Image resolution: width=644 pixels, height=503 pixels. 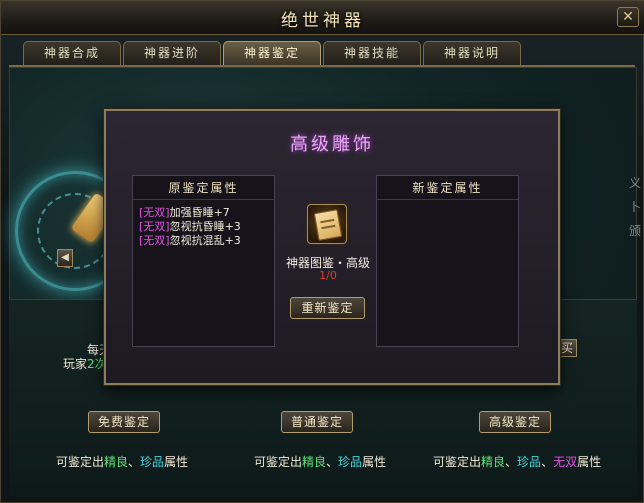 What do you see at coordinates (72, 53) in the screenshot?
I see `tab-synthesis: 神器合成` at bounding box center [72, 53].